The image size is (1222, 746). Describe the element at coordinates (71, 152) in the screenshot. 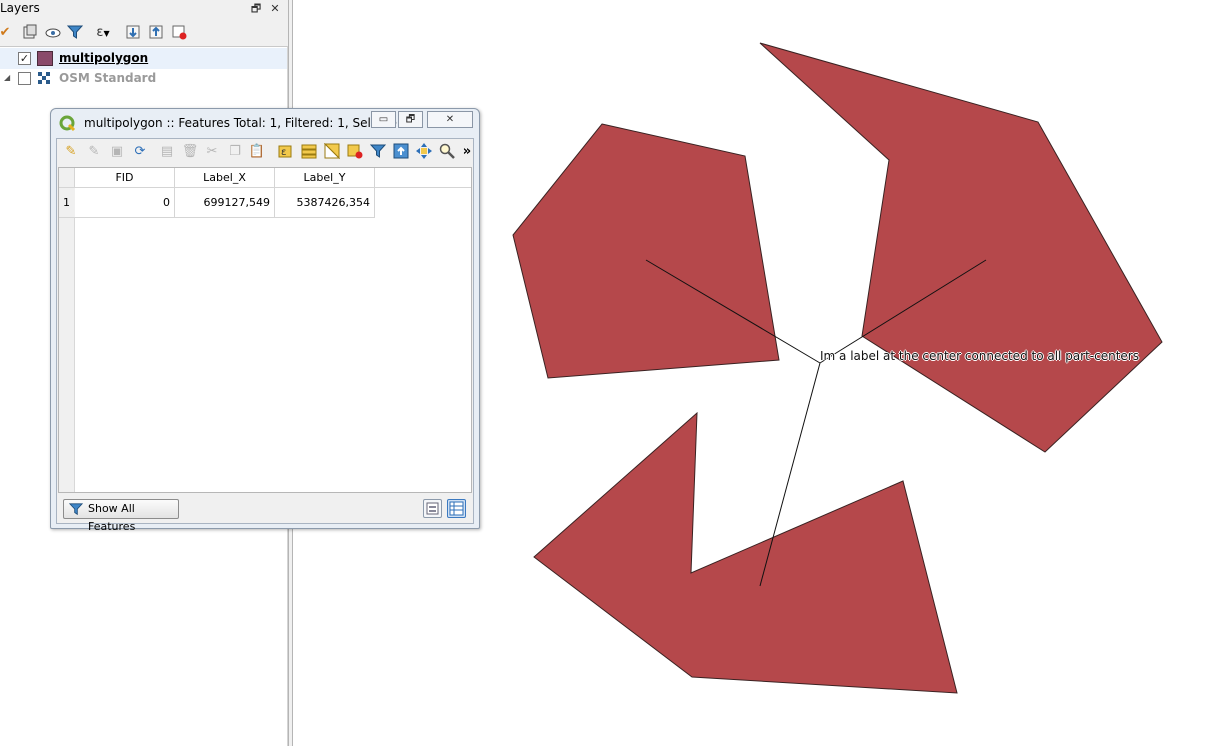

I see `toggle-editing-icon: ✎` at that location.